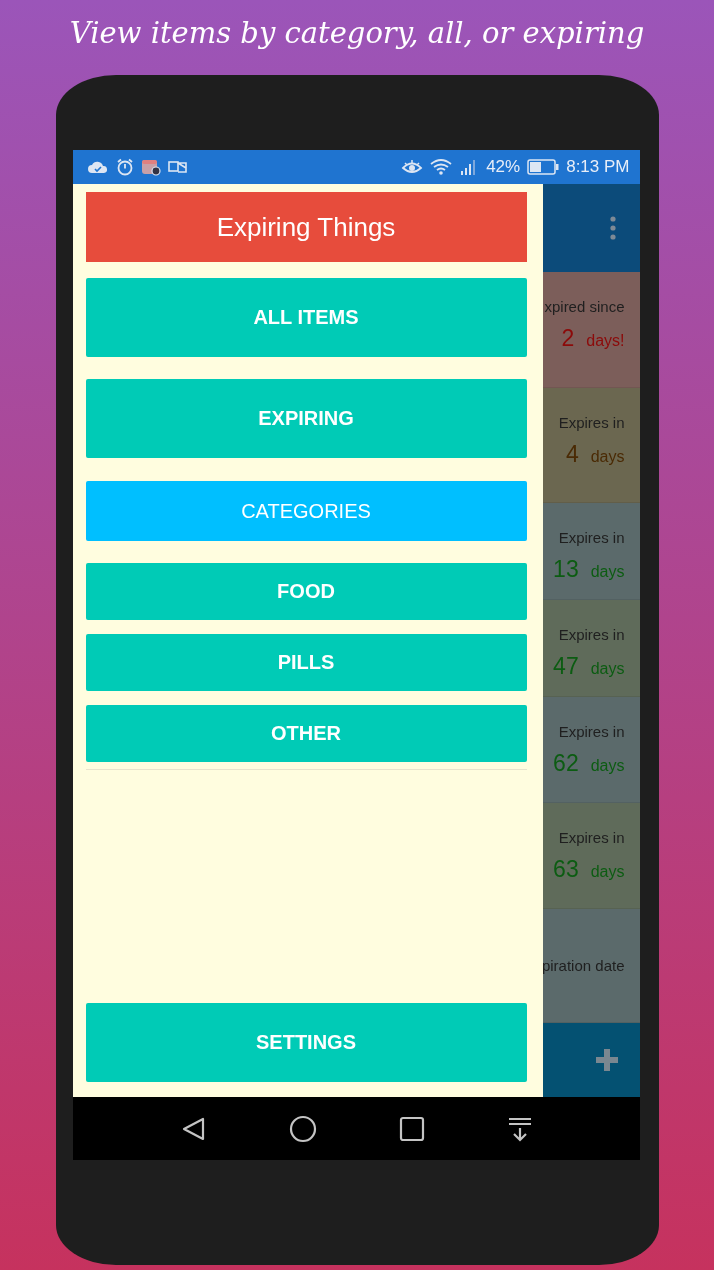 The image size is (714, 1270). Describe the element at coordinates (519, 1128) in the screenshot. I see `notification-drawer-icon` at that location.